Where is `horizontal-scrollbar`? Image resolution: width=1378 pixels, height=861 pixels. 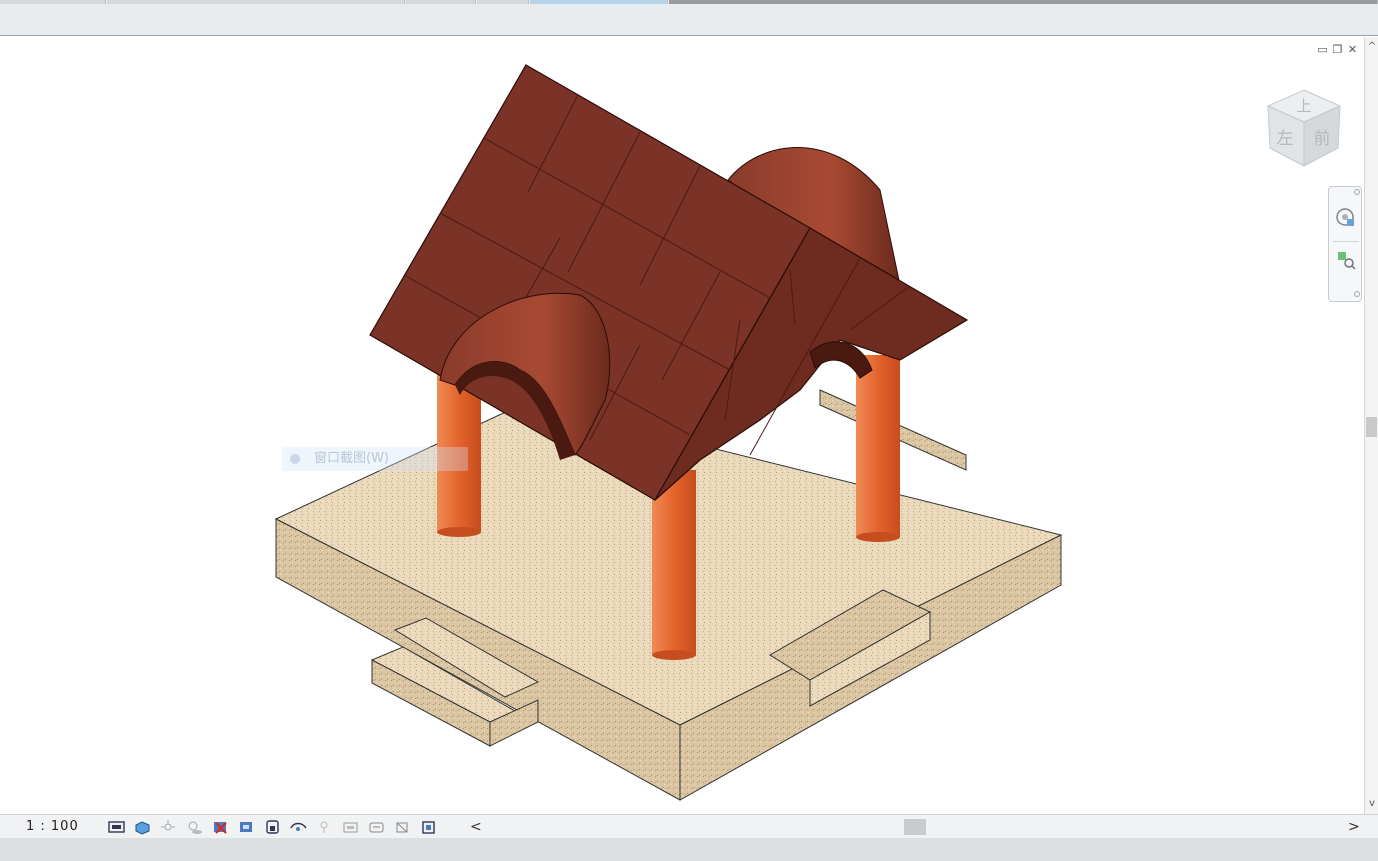 horizontal-scrollbar is located at coordinates (925, 827).